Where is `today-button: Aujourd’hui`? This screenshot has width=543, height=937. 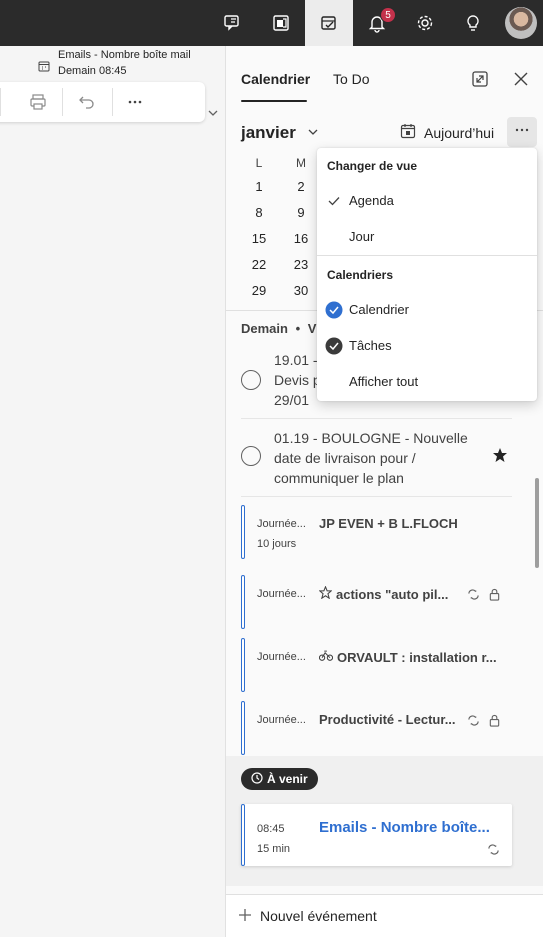
today-button: Aujourd’hui is located at coordinates (447, 132).